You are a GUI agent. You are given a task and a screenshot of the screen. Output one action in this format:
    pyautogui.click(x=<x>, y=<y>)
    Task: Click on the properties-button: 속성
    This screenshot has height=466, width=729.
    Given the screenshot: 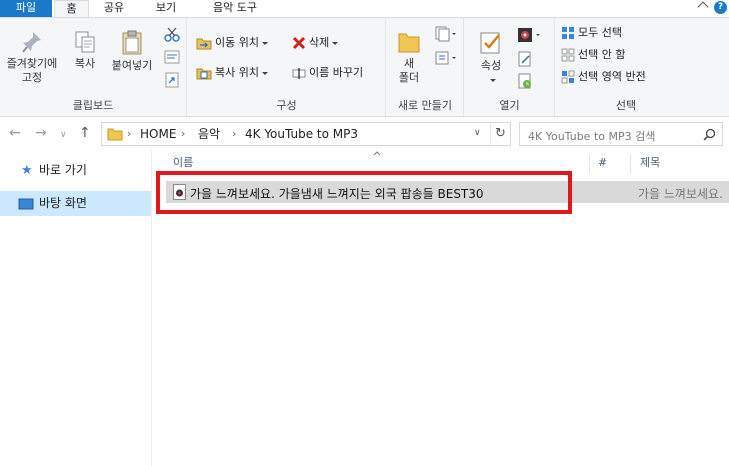 What is the action you would take?
    pyautogui.click(x=491, y=58)
    